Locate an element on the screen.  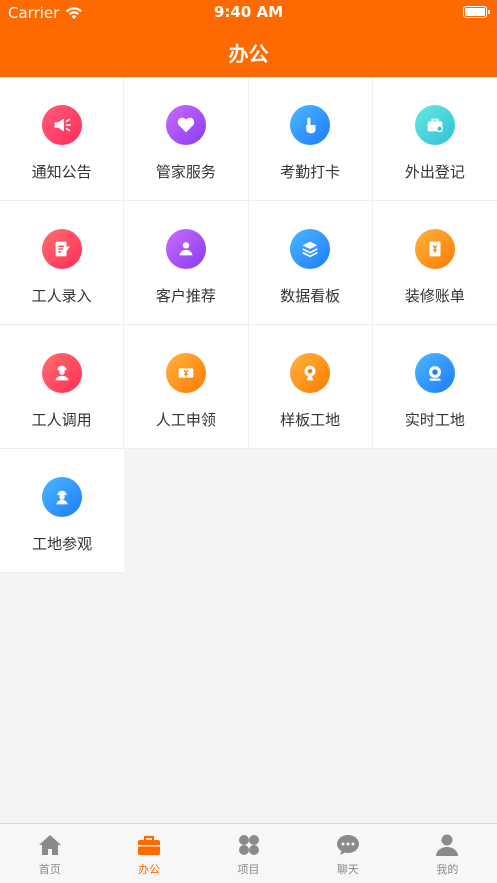
grid-item-label: 客户推荐 is located at coordinates (185, 296).